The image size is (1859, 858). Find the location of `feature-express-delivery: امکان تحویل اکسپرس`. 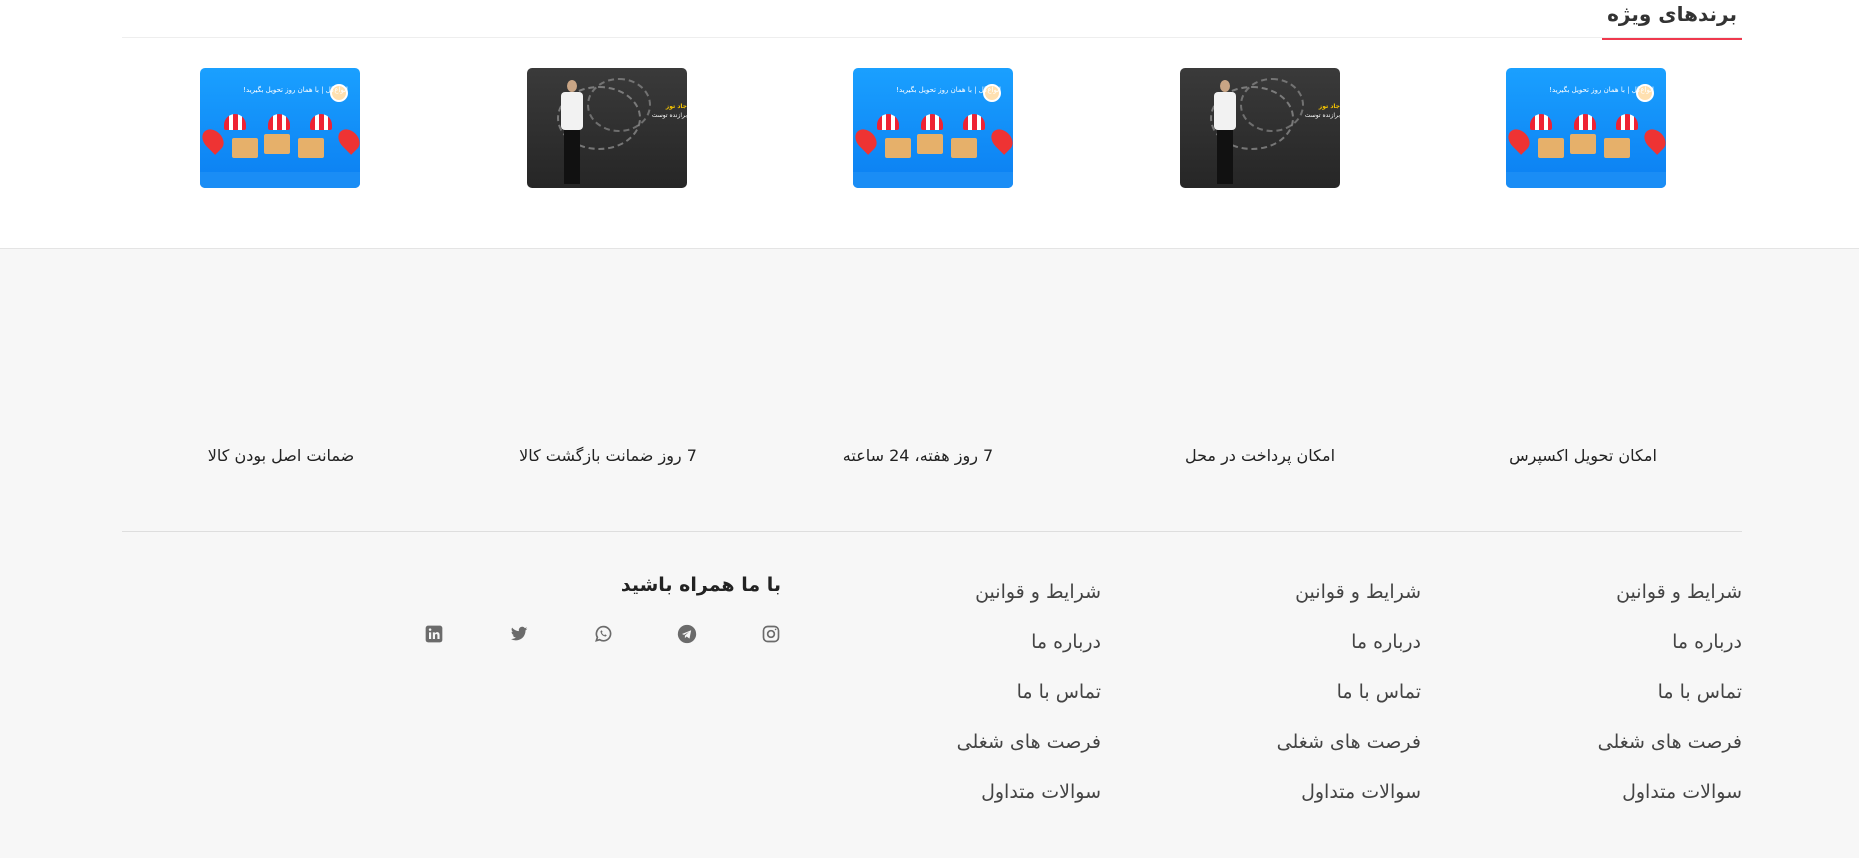

feature-express-delivery: امکان تحویل اکسپرس is located at coordinates (1583, 455).